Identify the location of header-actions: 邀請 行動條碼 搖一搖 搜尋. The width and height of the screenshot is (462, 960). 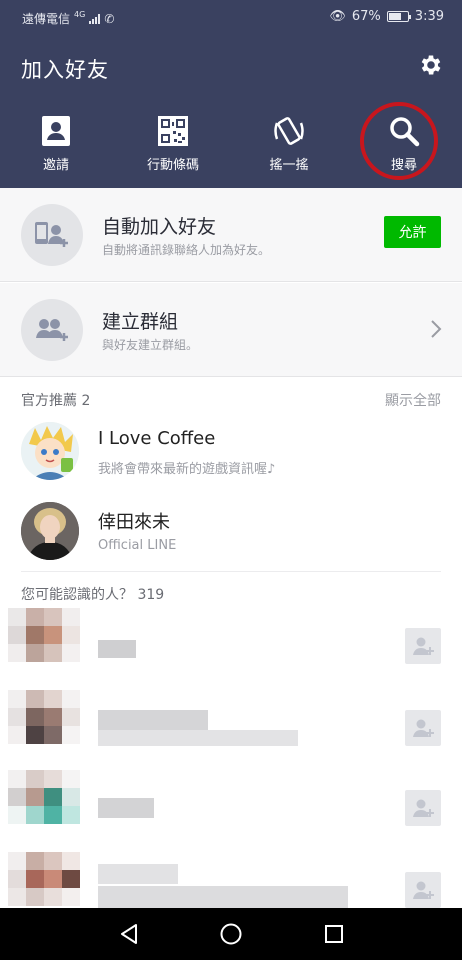
(231, 141).